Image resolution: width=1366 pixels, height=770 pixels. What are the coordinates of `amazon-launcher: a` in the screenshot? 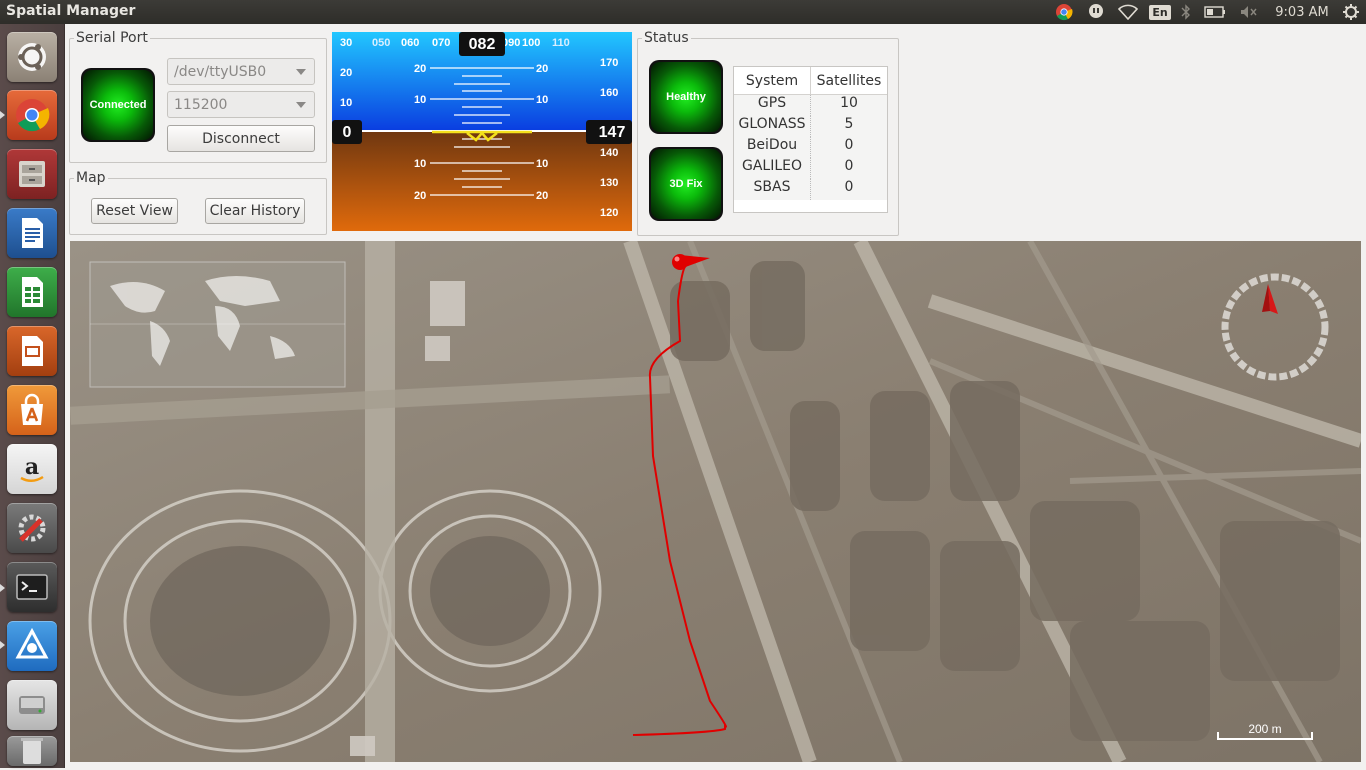 It's located at (32, 469).